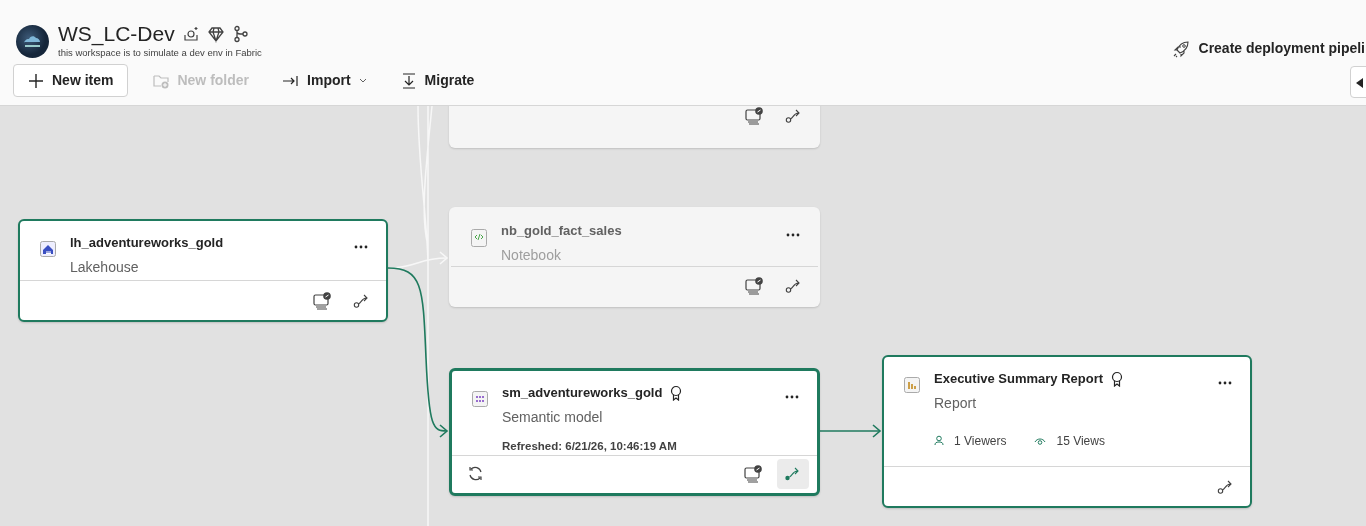 Image resolution: width=1366 pixels, height=526 pixels. I want to click on branch-icon, so click(240, 34).